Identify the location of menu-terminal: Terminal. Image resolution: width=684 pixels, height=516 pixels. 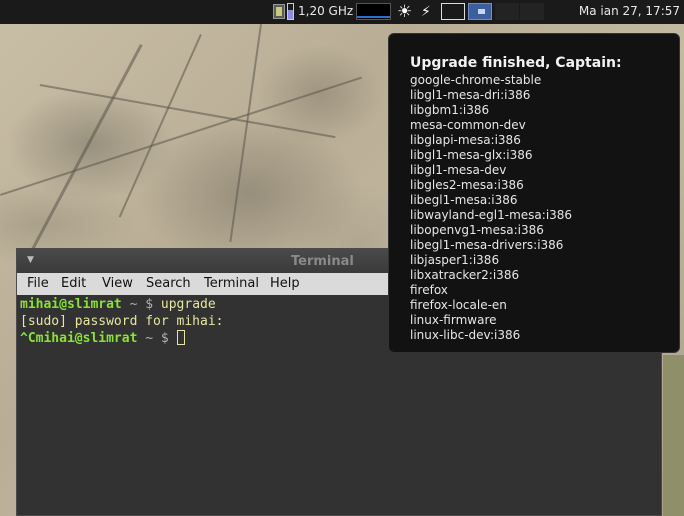
(231, 283).